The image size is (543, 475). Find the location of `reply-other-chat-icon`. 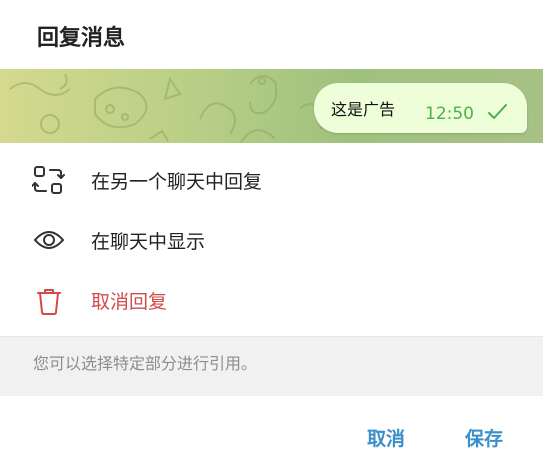

reply-other-chat-icon is located at coordinates (48, 180).